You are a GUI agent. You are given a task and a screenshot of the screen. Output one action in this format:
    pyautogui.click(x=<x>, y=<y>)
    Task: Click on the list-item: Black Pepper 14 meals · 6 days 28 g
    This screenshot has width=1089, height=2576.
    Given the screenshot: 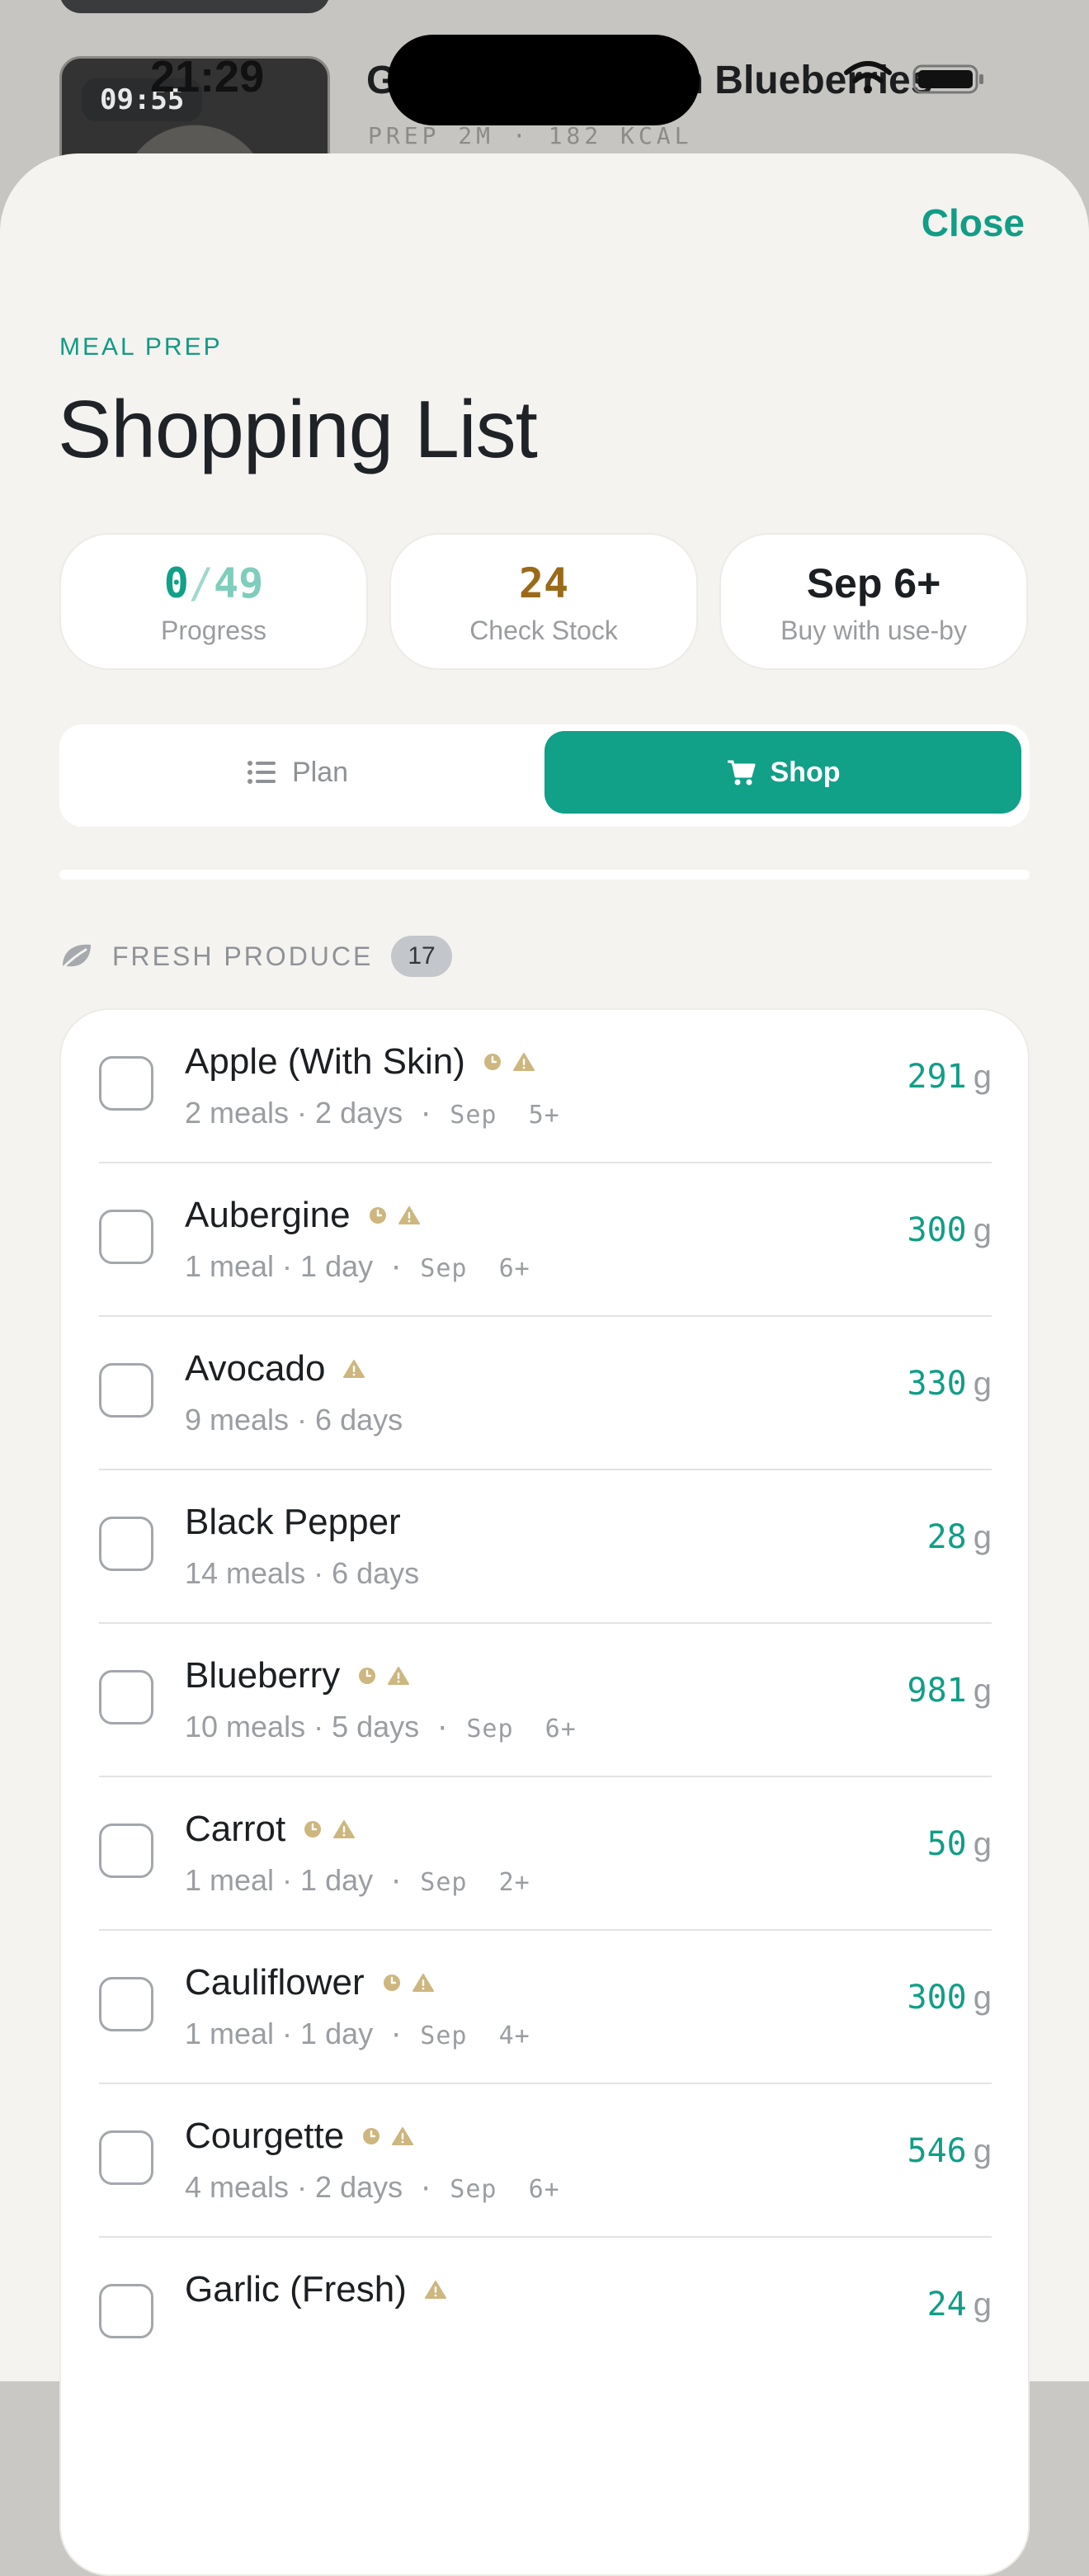 What is the action you would take?
    pyautogui.click(x=545, y=1547)
    